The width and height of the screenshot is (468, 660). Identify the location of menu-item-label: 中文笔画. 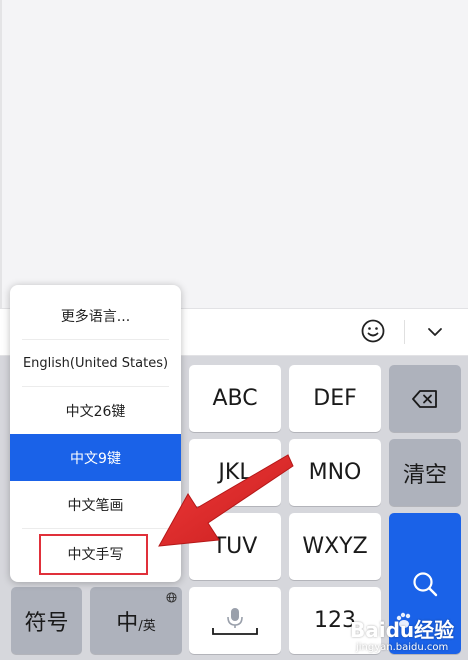
(95, 505).